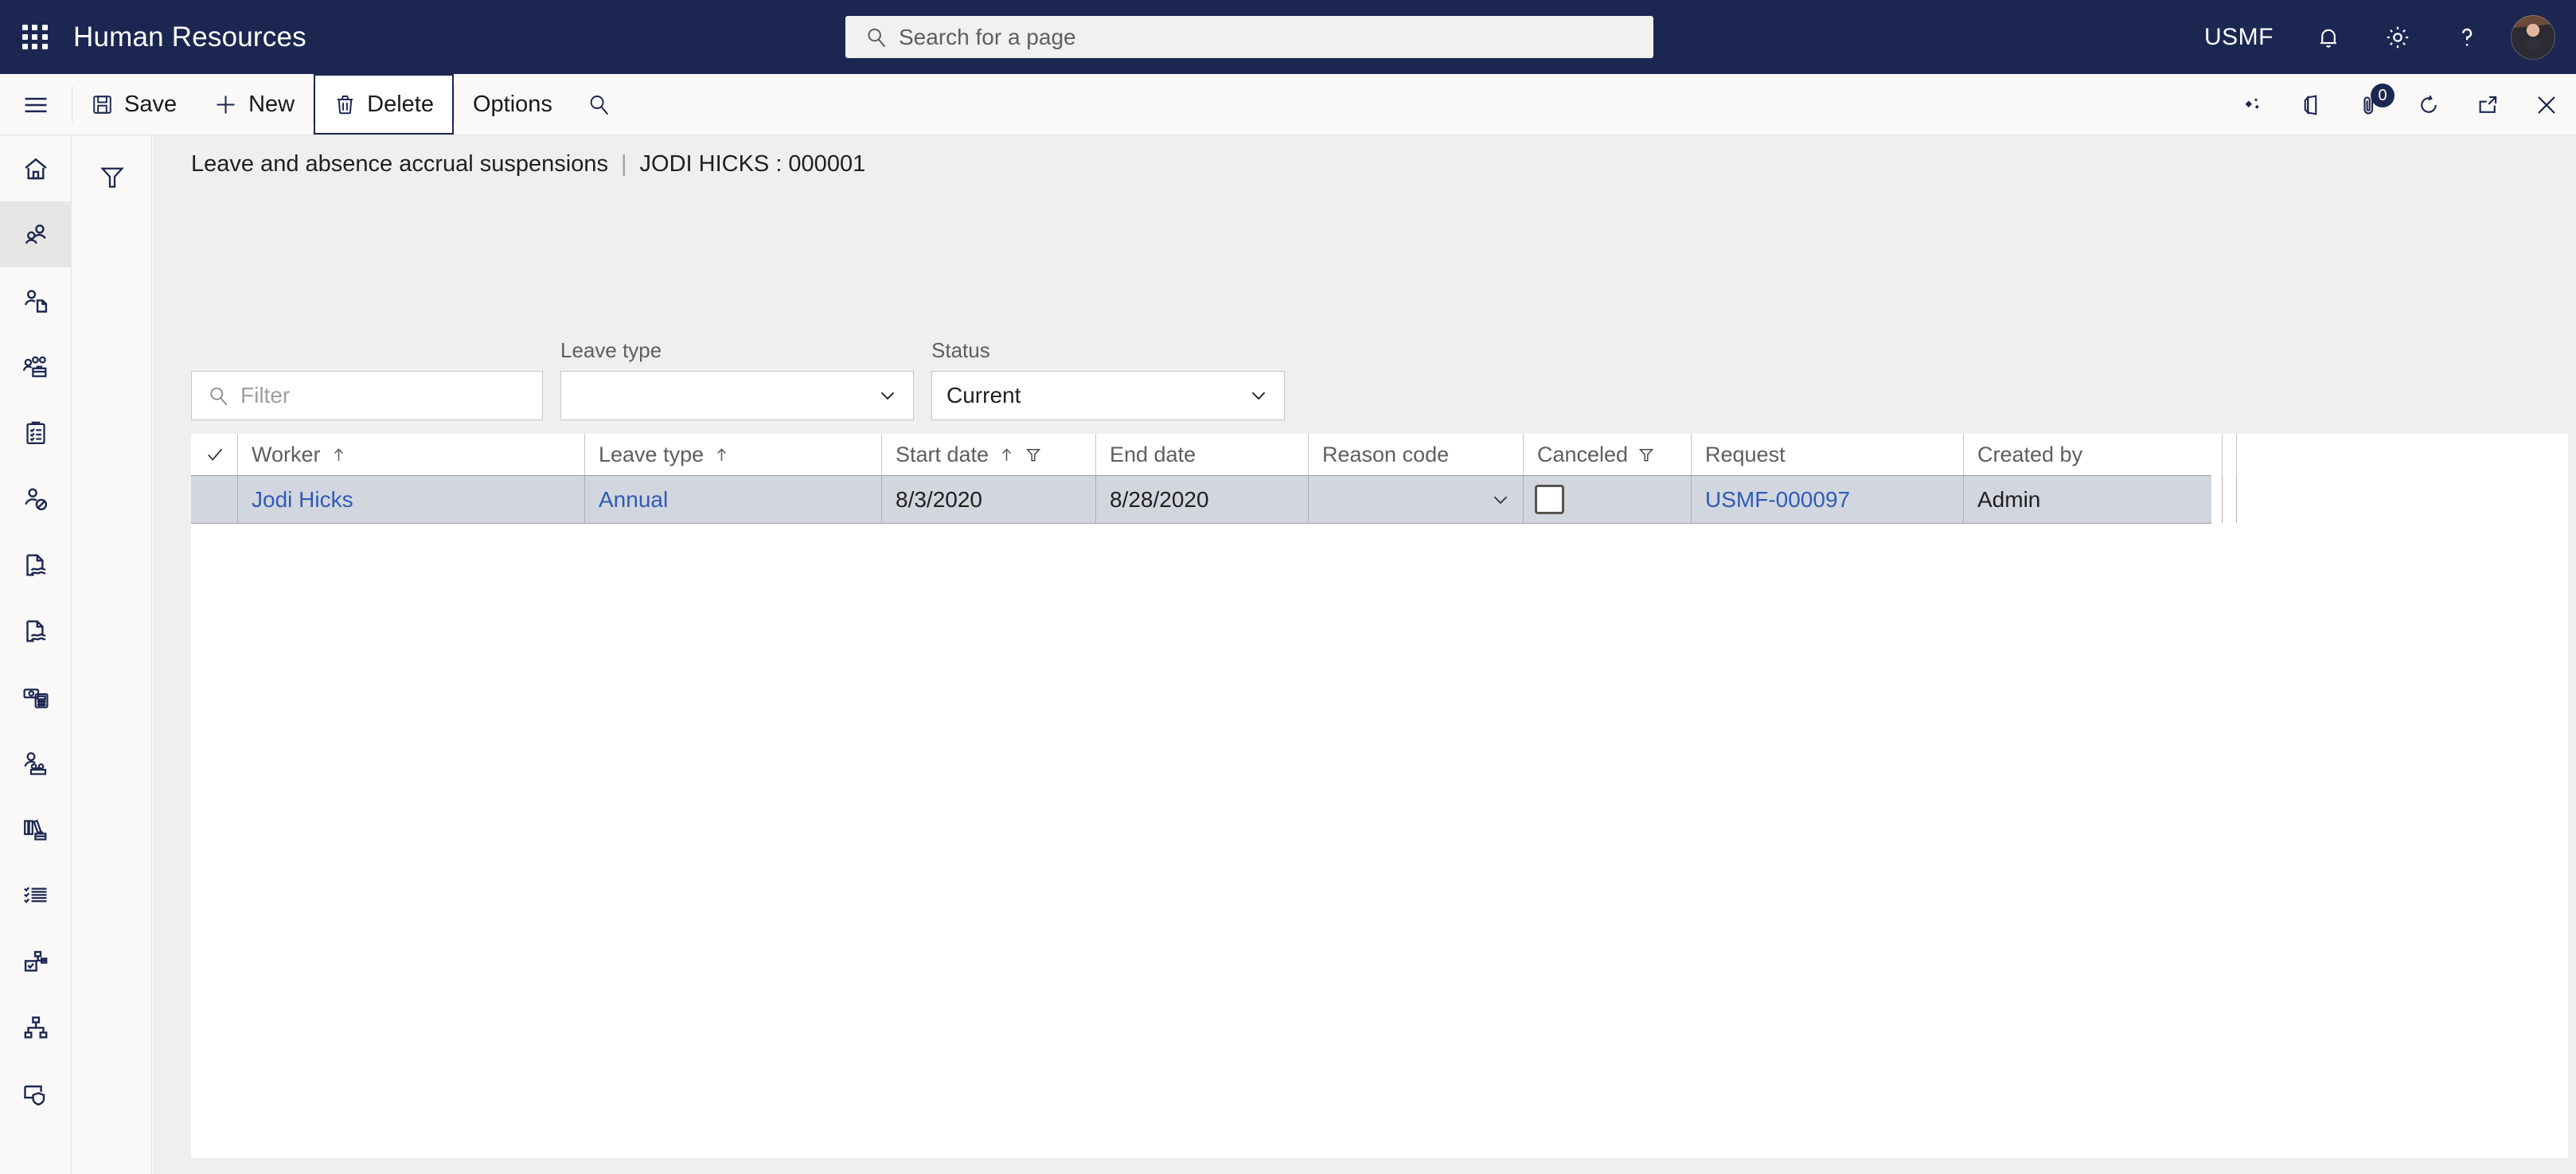  I want to click on plus-icon, so click(225, 104).